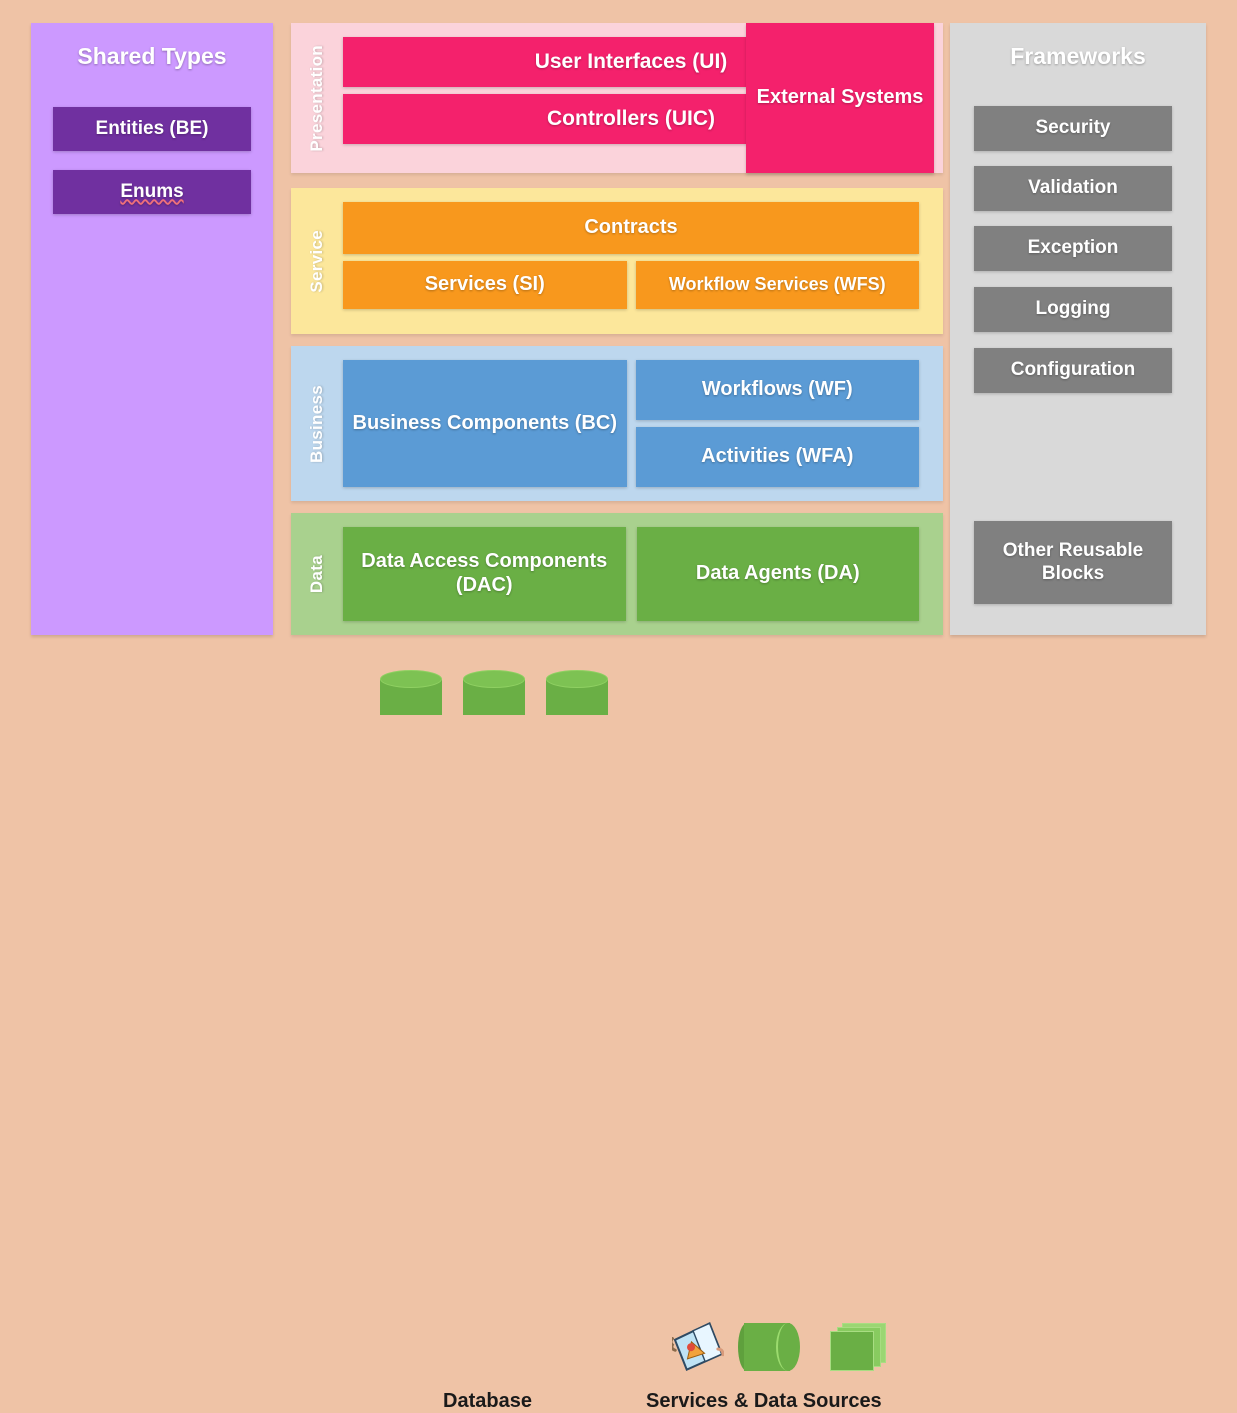 This screenshot has height=1413, width=1237. I want to click on framework-validation-label: Validation, so click(1073, 188).